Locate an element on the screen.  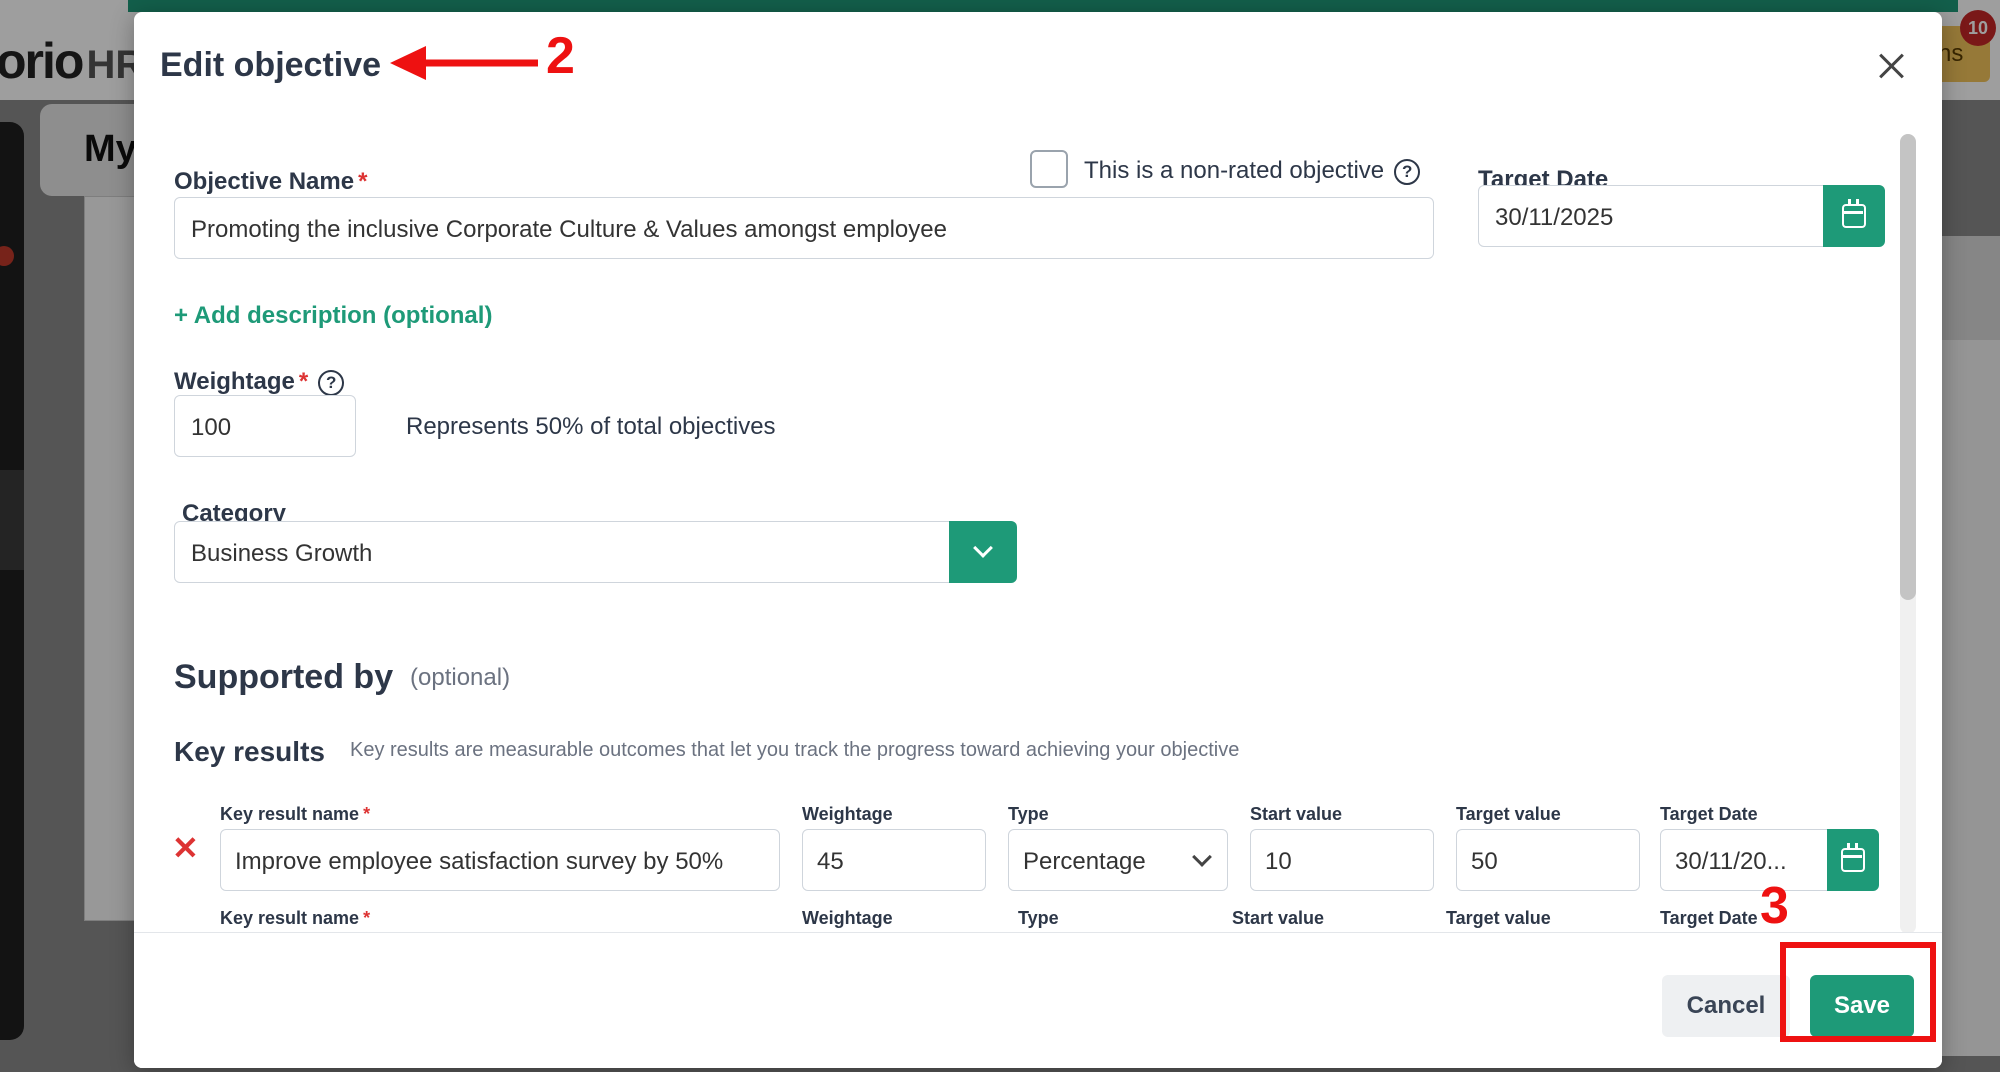
category-select: Business Growth is located at coordinates (562, 552).